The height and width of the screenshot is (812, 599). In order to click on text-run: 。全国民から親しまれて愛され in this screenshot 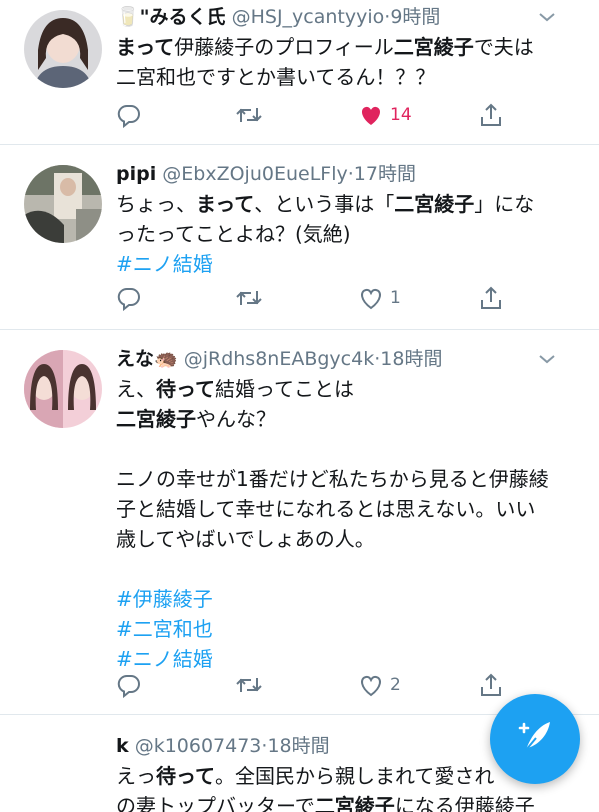, I will do `click(355, 776)`.